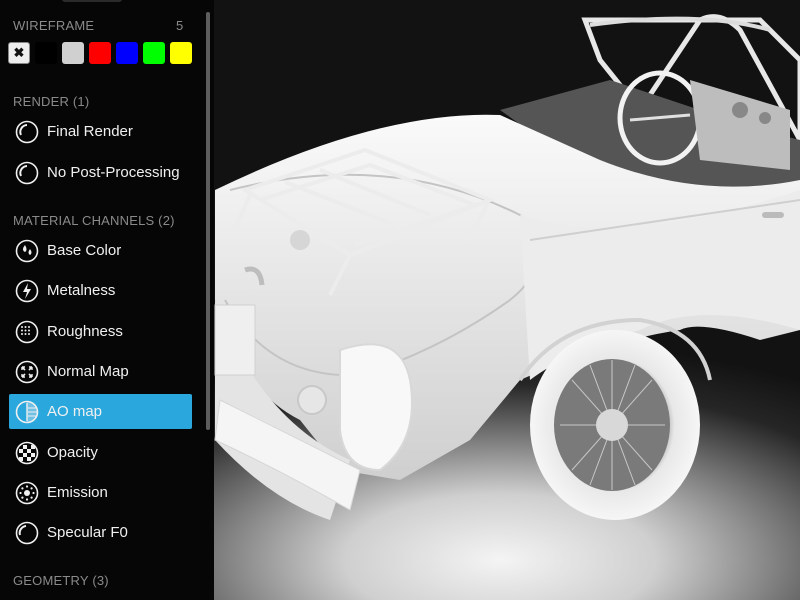 The height and width of the screenshot is (600, 800). I want to click on render-item-label: No Post-Processing, so click(113, 172).